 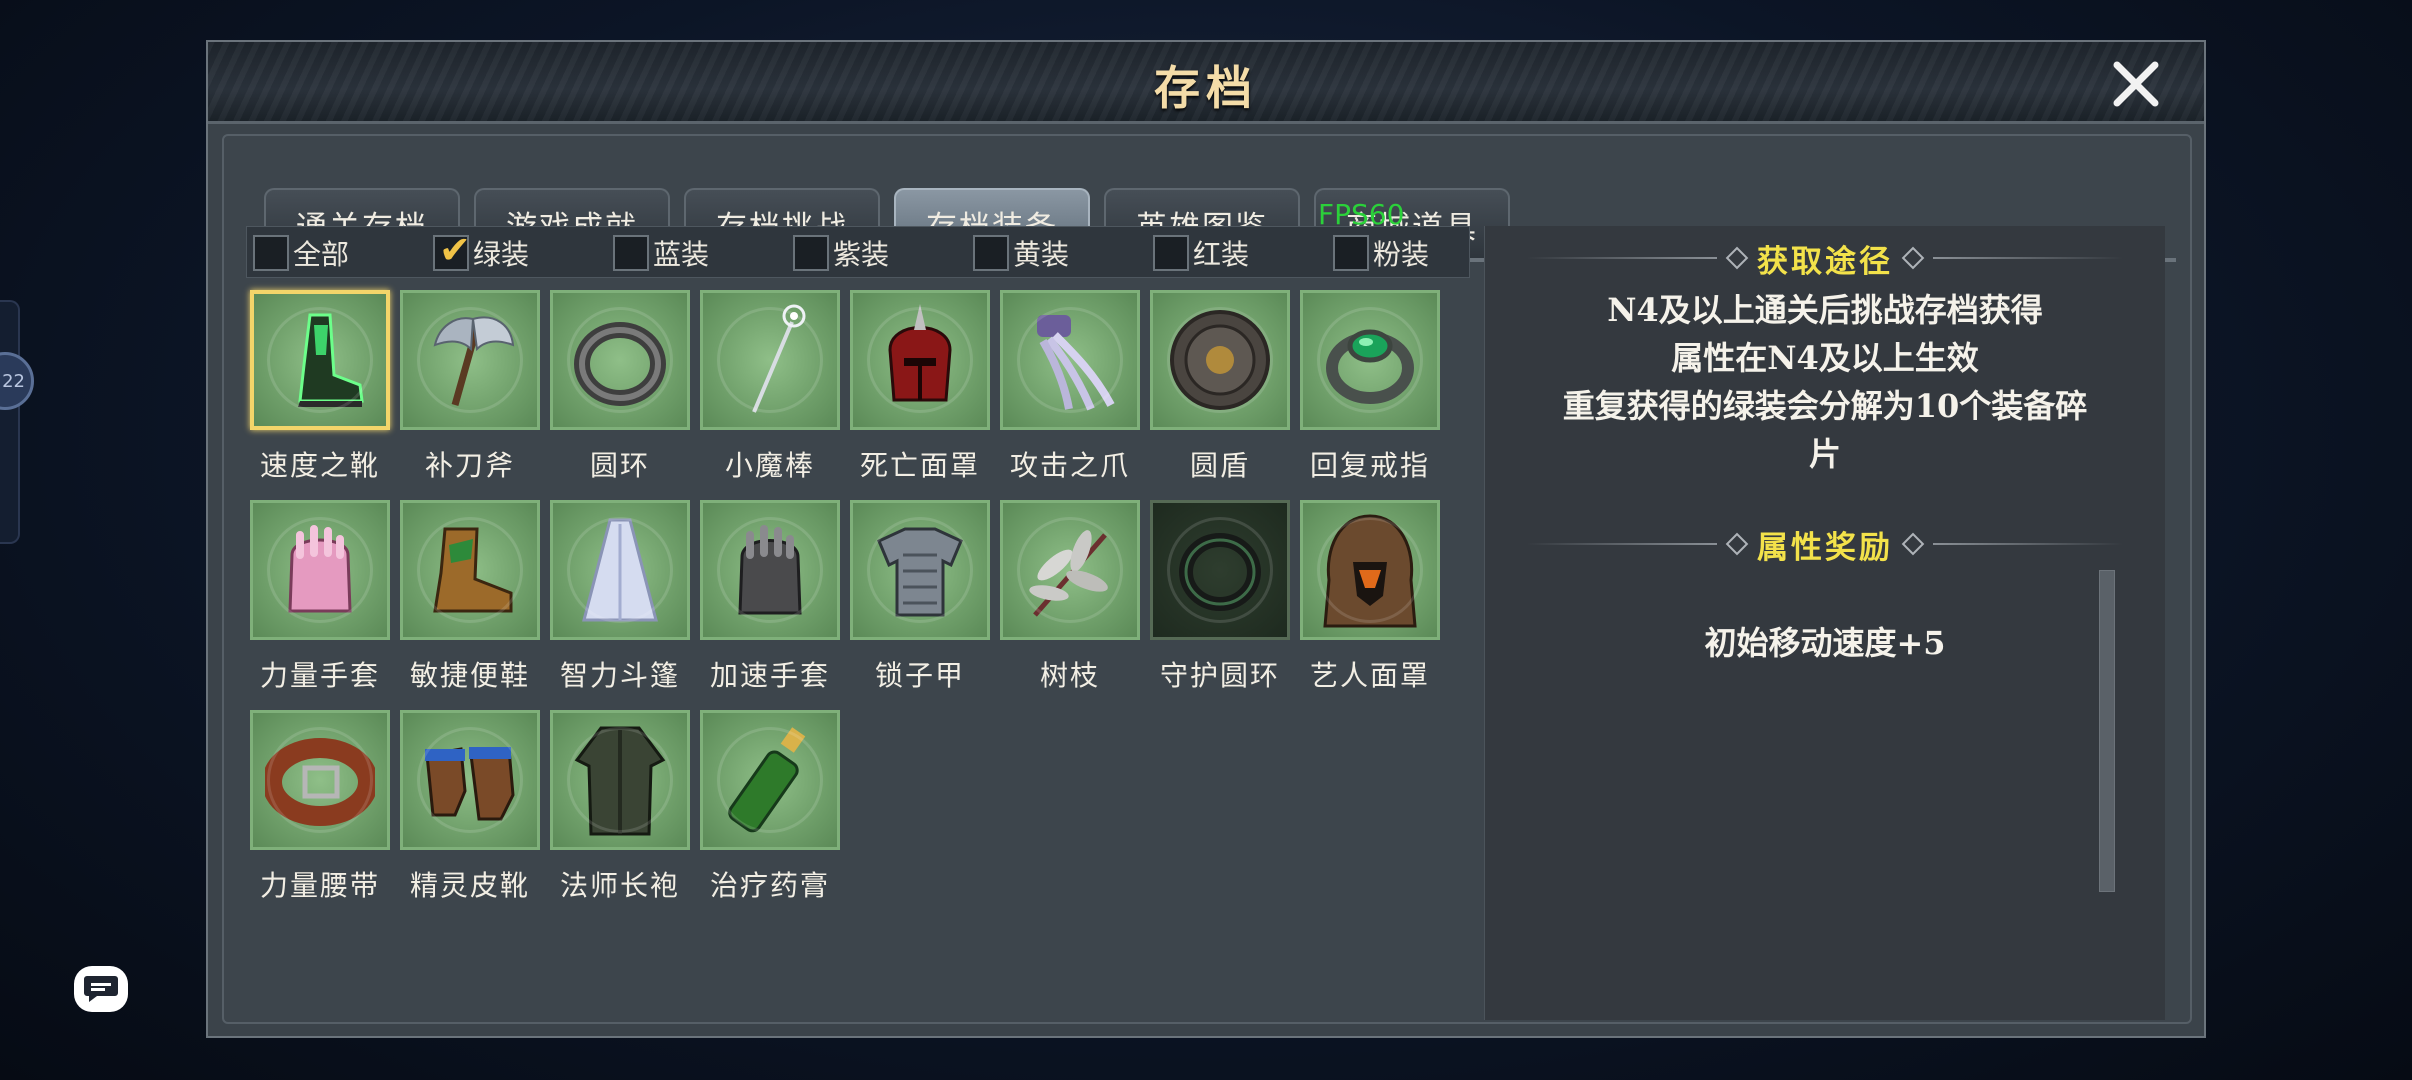 I want to click on item-name: 回复戒指, so click(x=1369, y=465).